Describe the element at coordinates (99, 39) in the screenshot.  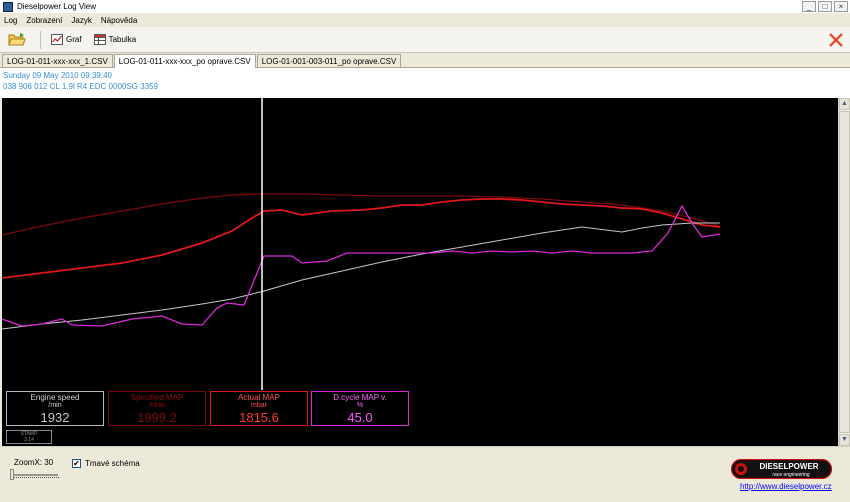
I see `table-icon` at that location.